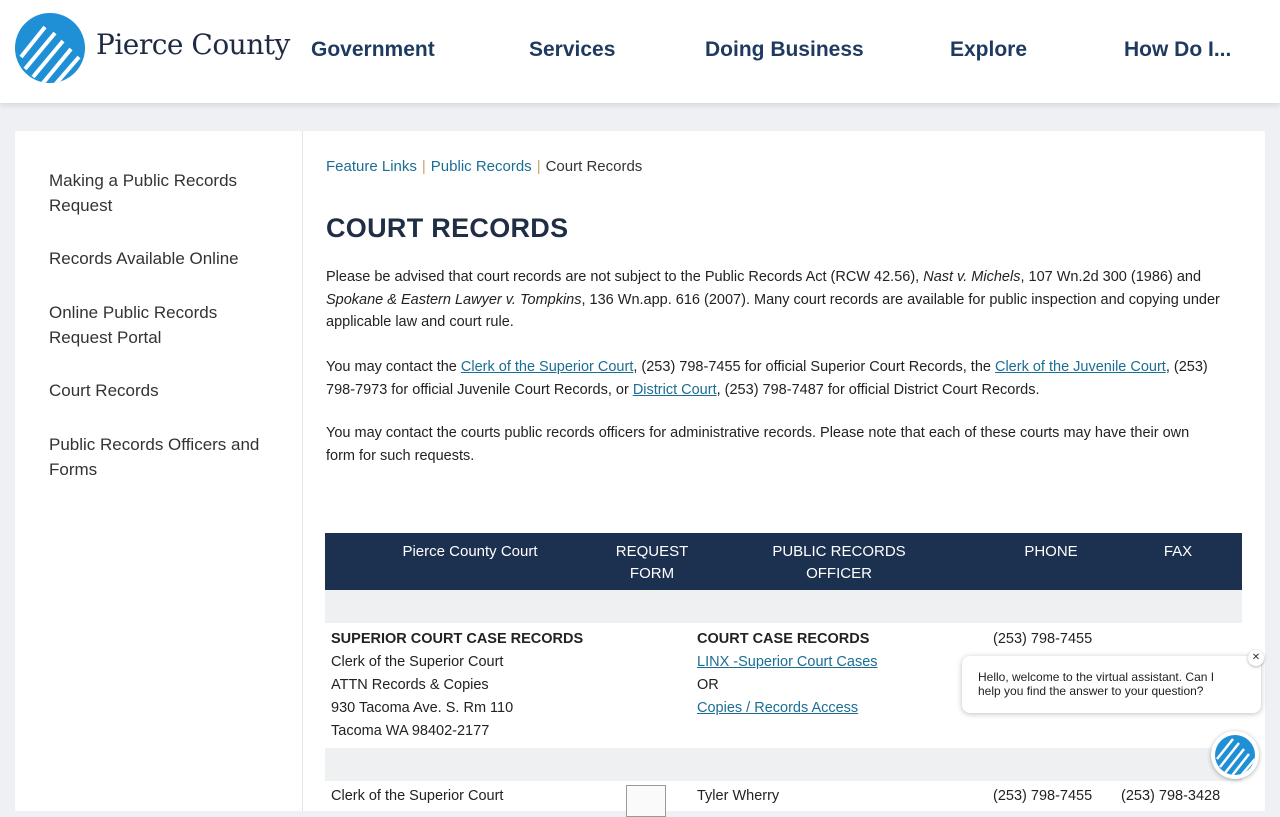 This screenshot has height=817, width=1280. What do you see at coordinates (652, 551) in the screenshot?
I see `th-line: REQUEST` at bounding box center [652, 551].